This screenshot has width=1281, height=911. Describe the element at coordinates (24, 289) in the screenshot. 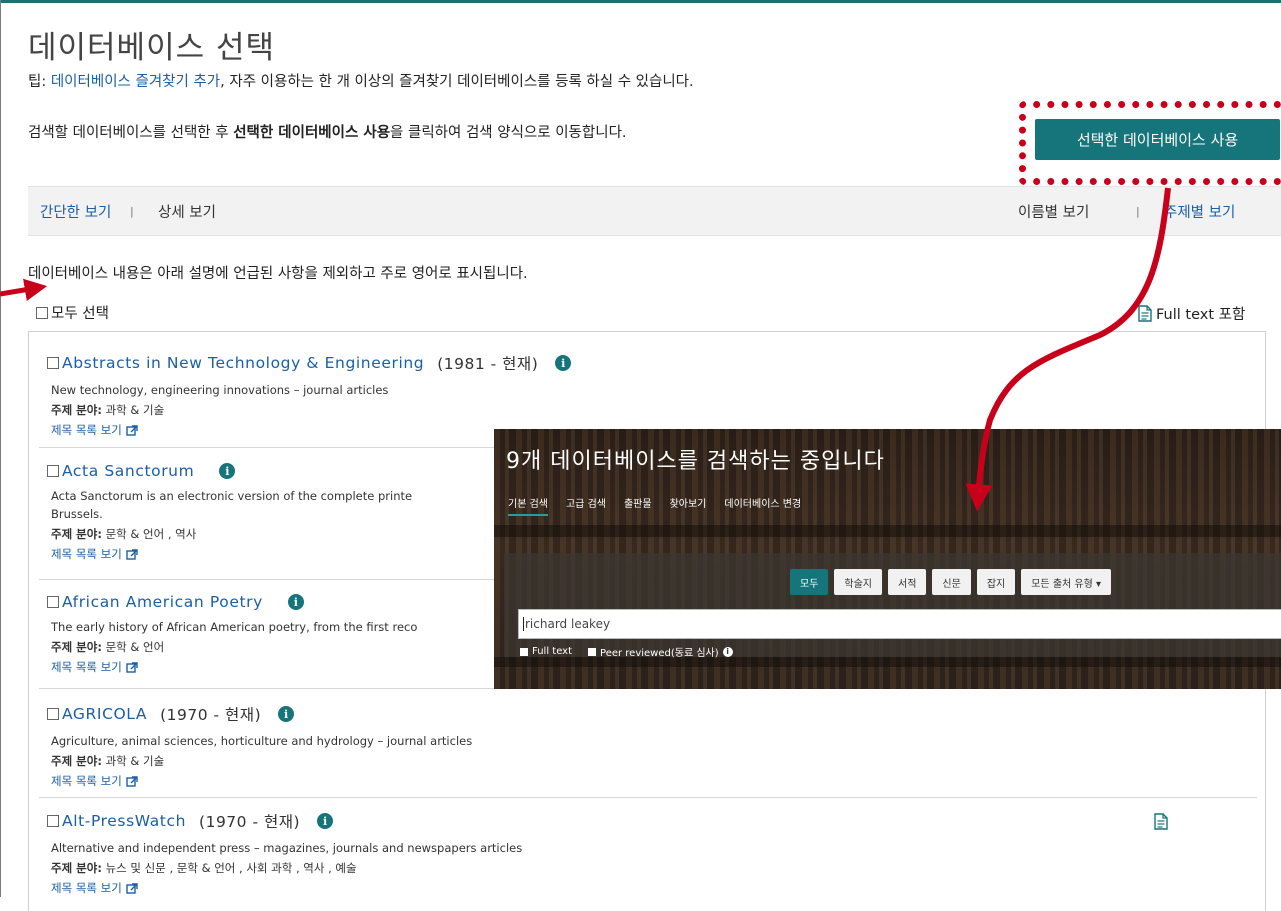

I see `annotation-arrow-select-all` at that location.